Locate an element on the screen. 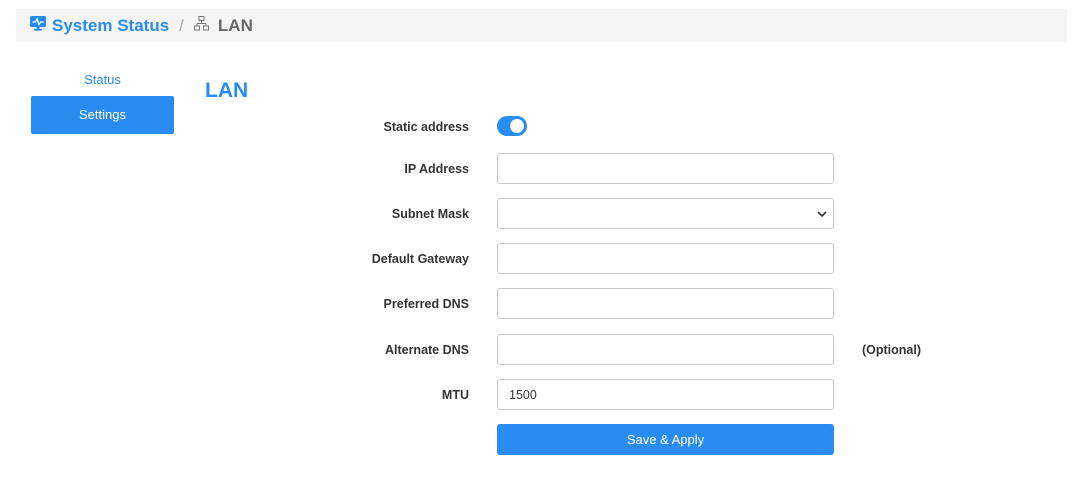 This screenshot has height=485, width=1078. default-gateway-row: Default Gateway is located at coordinates (539, 259).